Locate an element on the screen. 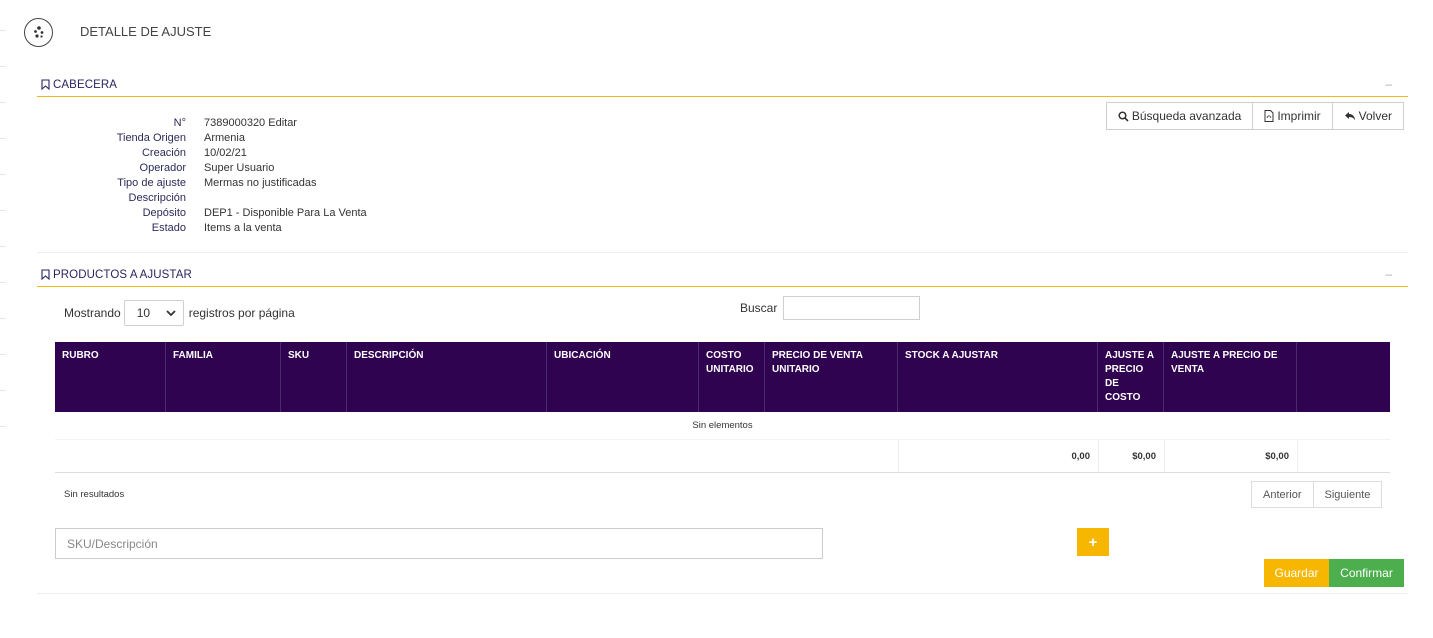 Image resolution: width=1433 pixels, height=638 pixels. imprimir-button: Imprimir is located at coordinates (1292, 116).